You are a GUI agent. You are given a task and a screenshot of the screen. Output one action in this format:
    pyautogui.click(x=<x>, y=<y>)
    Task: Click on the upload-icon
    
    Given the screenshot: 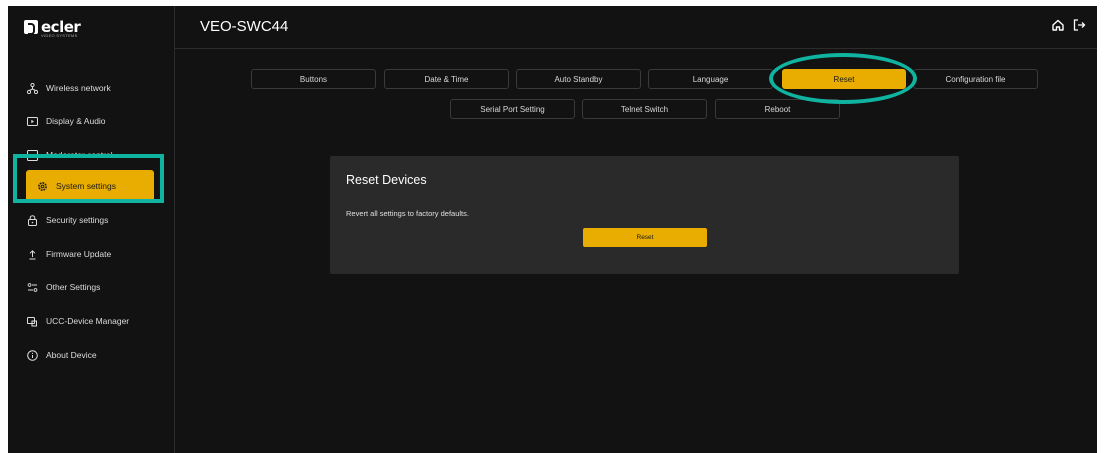 What is the action you would take?
    pyautogui.click(x=32, y=254)
    